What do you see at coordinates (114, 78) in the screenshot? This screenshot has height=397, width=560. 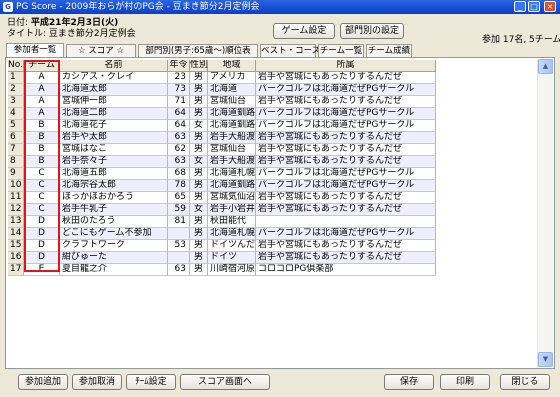 I see `cell-name: カシアス・クレイ` at bounding box center [114, 78].